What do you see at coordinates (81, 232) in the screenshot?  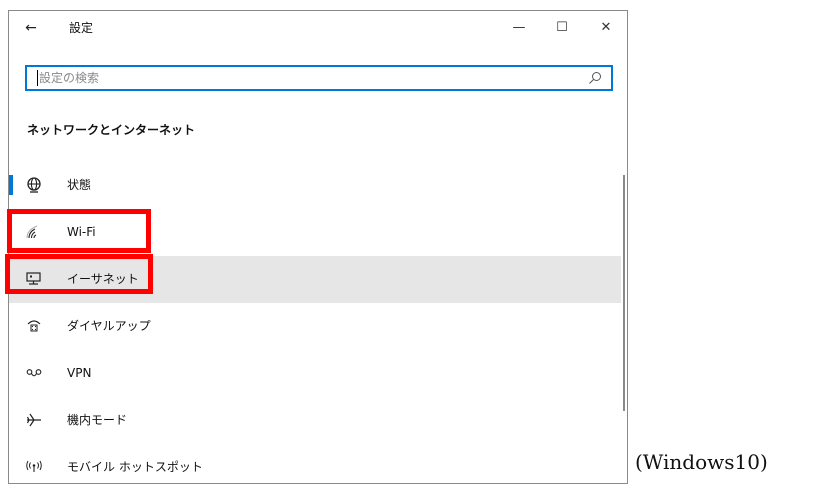 I see `nav-label: Wi-Fi` at bounding box center [81, 232].